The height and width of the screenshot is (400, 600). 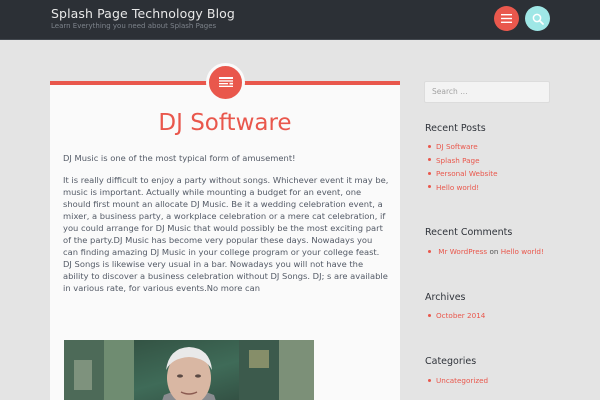 I want to click on dj-photo, so click(x=189, y=370).